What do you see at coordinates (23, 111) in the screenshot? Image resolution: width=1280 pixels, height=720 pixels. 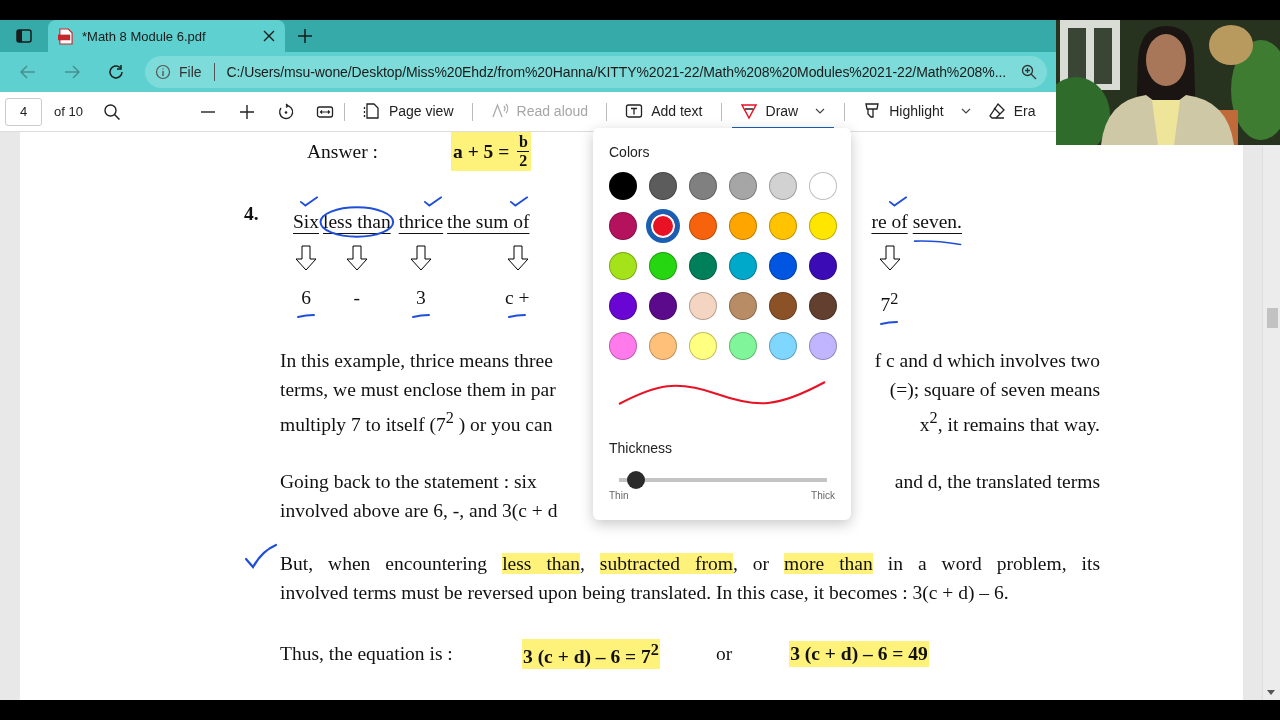 I see `page-number-field: 4` at bounding box center [23, 111].